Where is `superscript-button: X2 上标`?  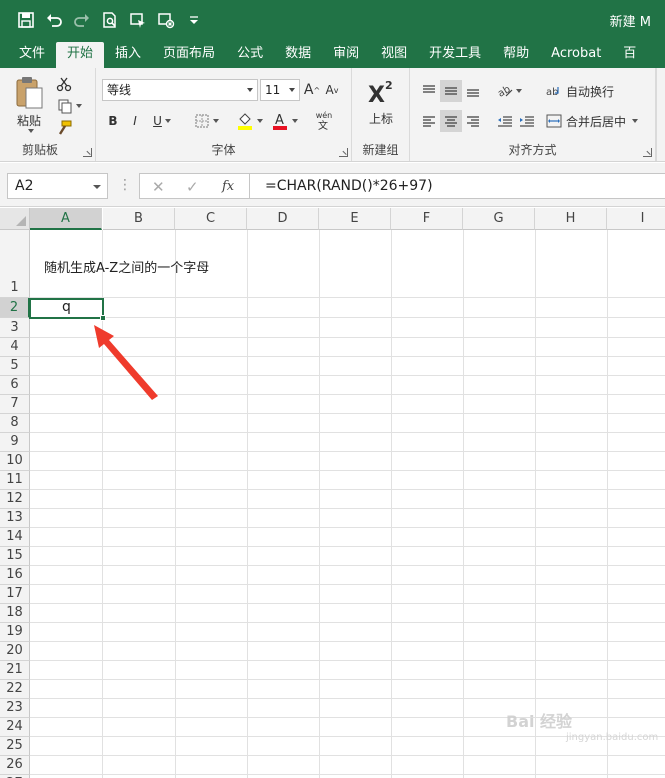
superscript-button: X2 上标 is located at coordinates (381, 102).